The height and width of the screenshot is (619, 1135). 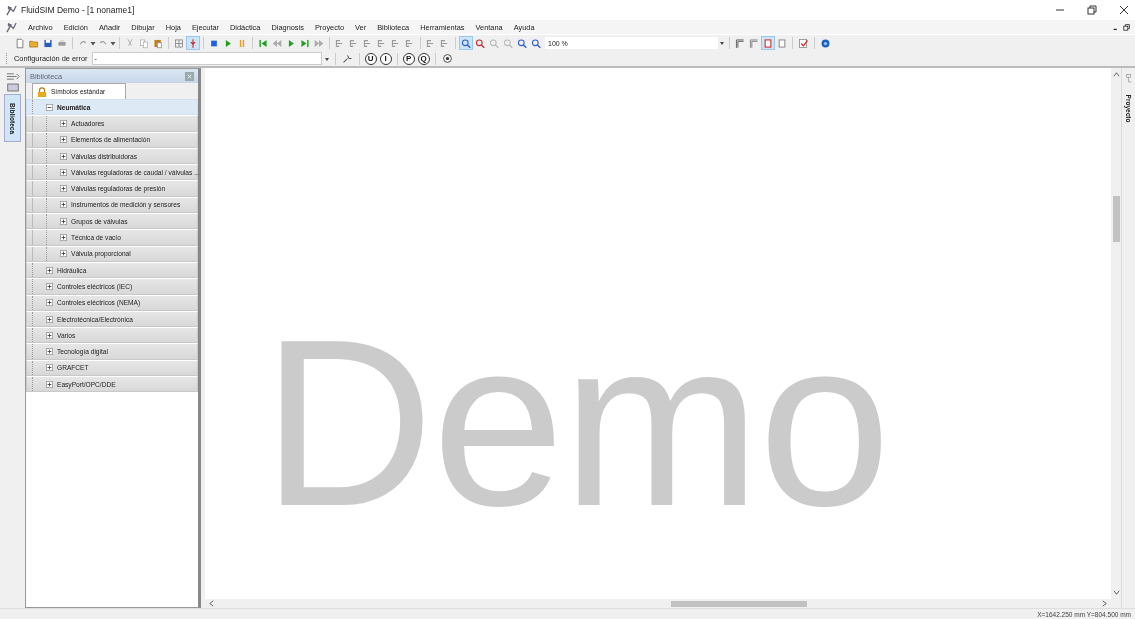 I want to click on signal-button: P, so click(x=408, y=58).